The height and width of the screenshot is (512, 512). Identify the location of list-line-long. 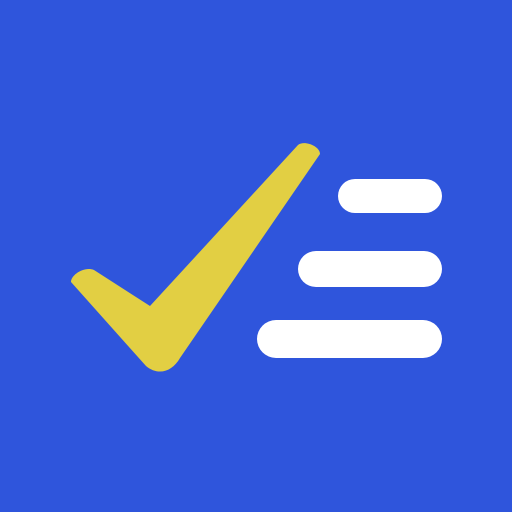
(349, 339).